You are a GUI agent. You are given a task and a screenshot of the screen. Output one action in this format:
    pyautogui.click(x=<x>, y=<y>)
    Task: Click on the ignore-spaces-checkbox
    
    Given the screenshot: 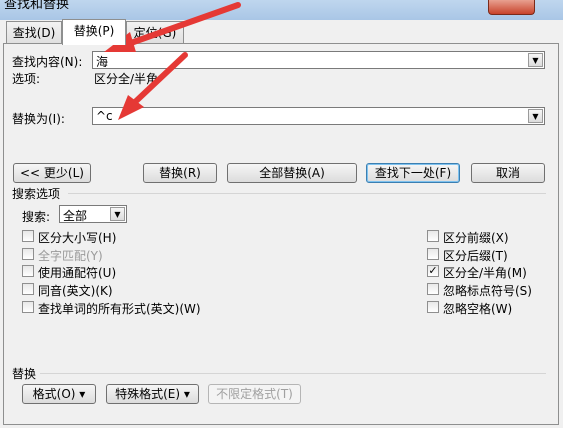 What is the action you would take?
    pyautogui.click(x=433, y=307)
    